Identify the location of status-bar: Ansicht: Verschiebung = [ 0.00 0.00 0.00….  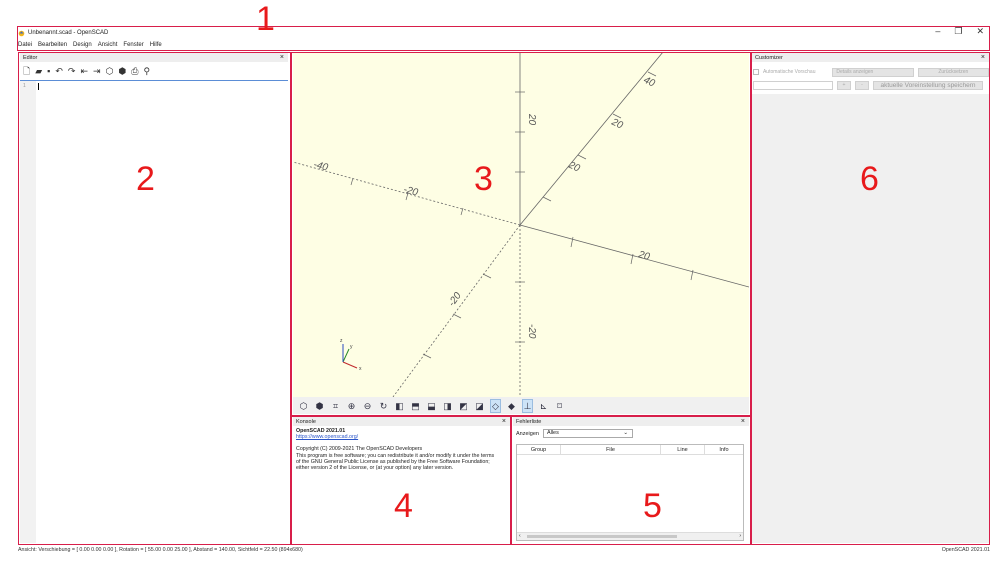
(504, 551).